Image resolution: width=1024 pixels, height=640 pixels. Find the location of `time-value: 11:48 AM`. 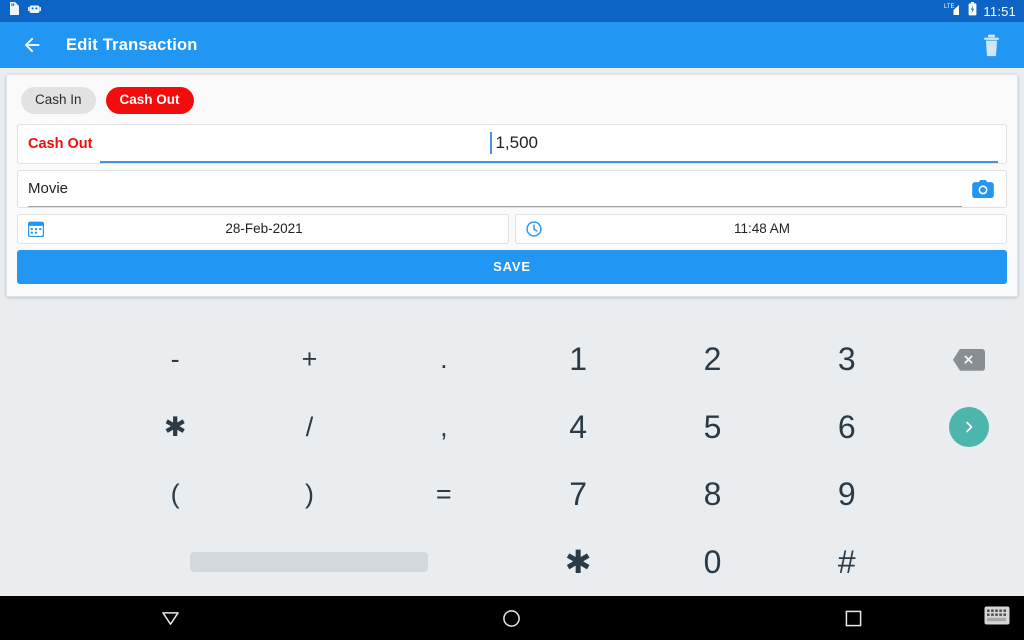

time-value: 11:48 AM is located at coordinates (762, 228).